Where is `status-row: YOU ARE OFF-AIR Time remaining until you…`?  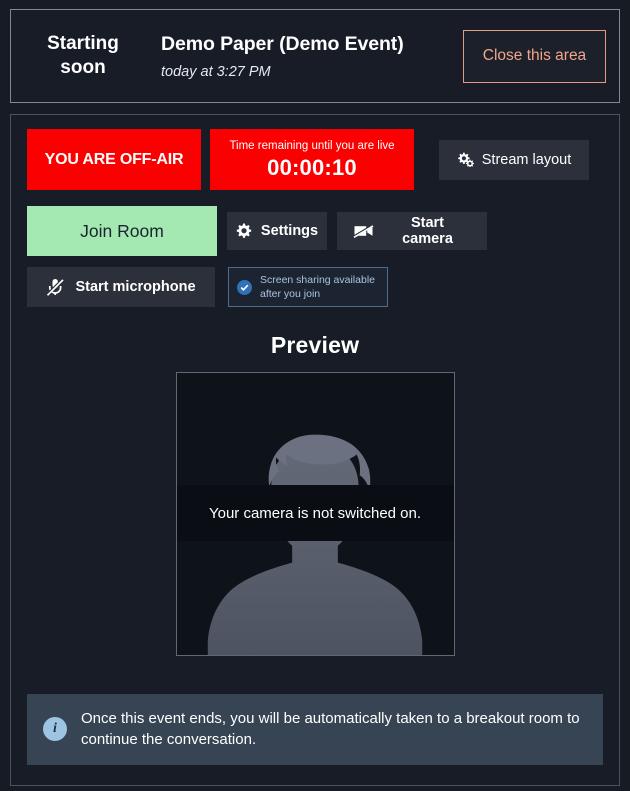
status-row: YOU ARE OFF-AIR Time remaining until you… is located at coordinates (315, 159).